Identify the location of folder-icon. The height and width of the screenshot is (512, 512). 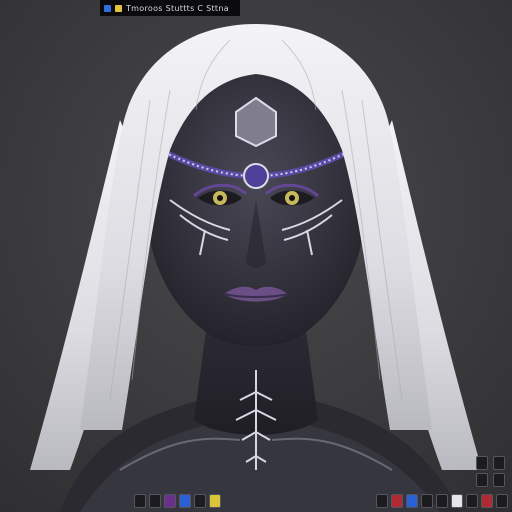
(118, 8).